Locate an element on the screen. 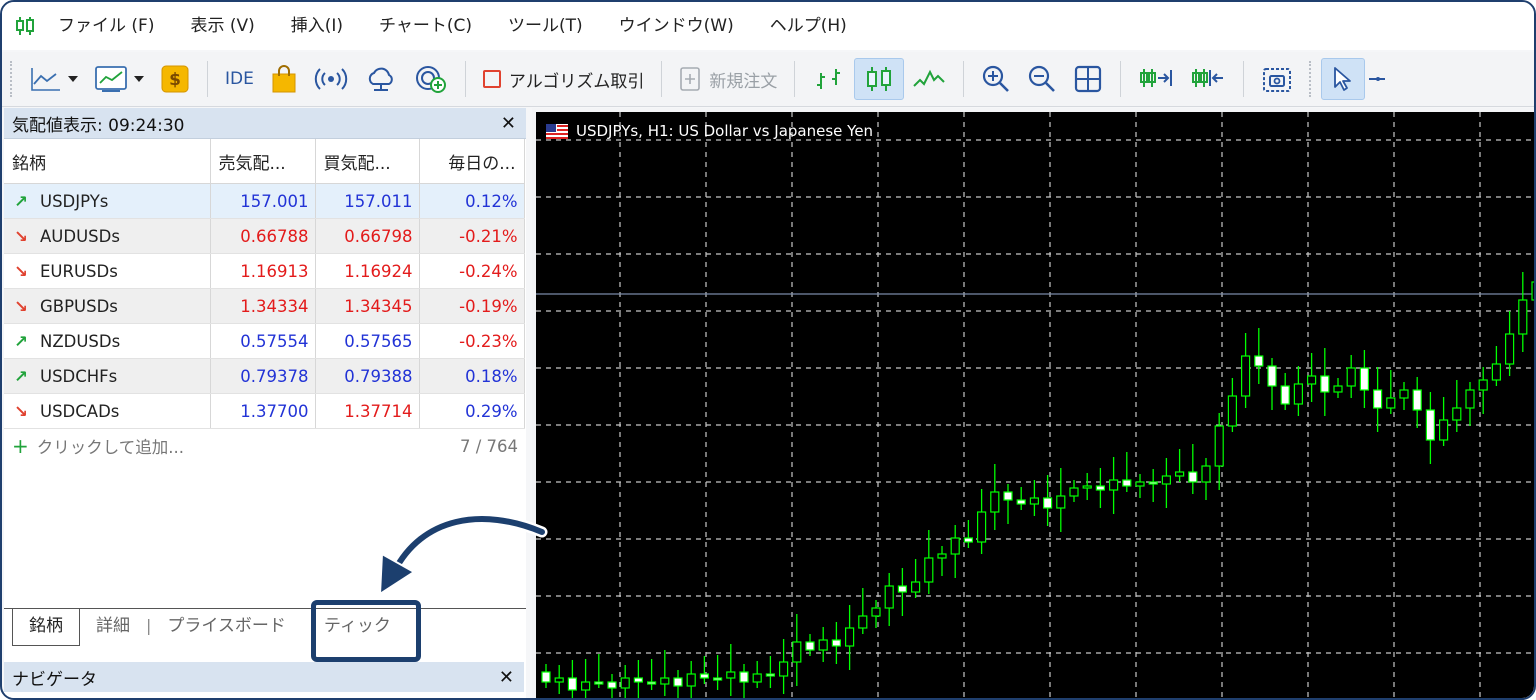 The width and height of the screenshot is (1536, 700). highlight-box is located at coordinates (366, 631).